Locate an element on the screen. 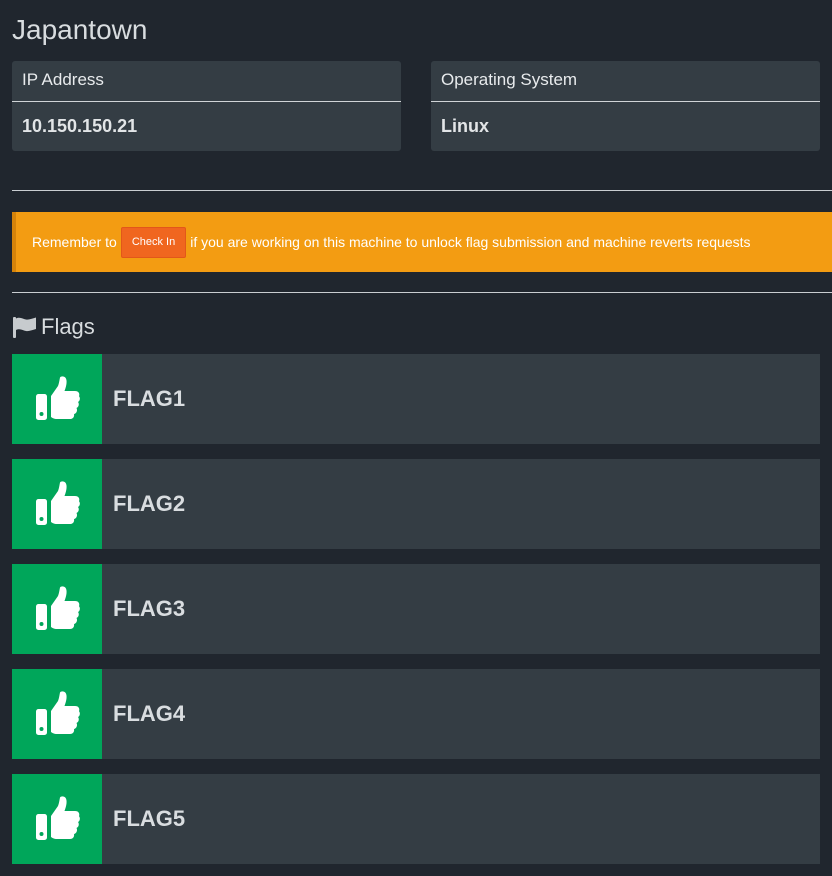  flag-icon is located at coordinates (24, 327).